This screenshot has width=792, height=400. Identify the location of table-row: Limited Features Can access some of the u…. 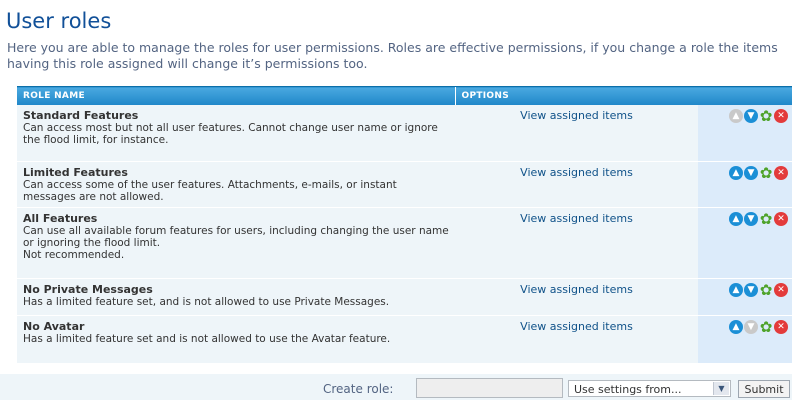
(404, 184).